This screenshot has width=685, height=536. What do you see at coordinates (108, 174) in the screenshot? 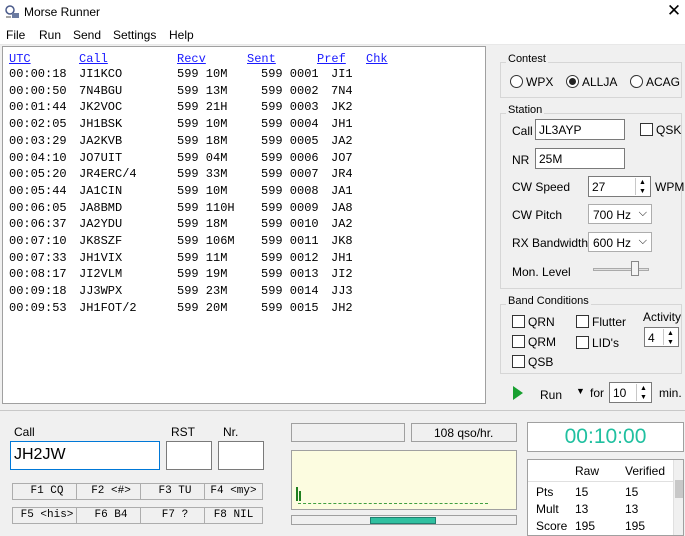
I see `log-cell-call: JR4ERC/4` at bounding box center [108, 174].